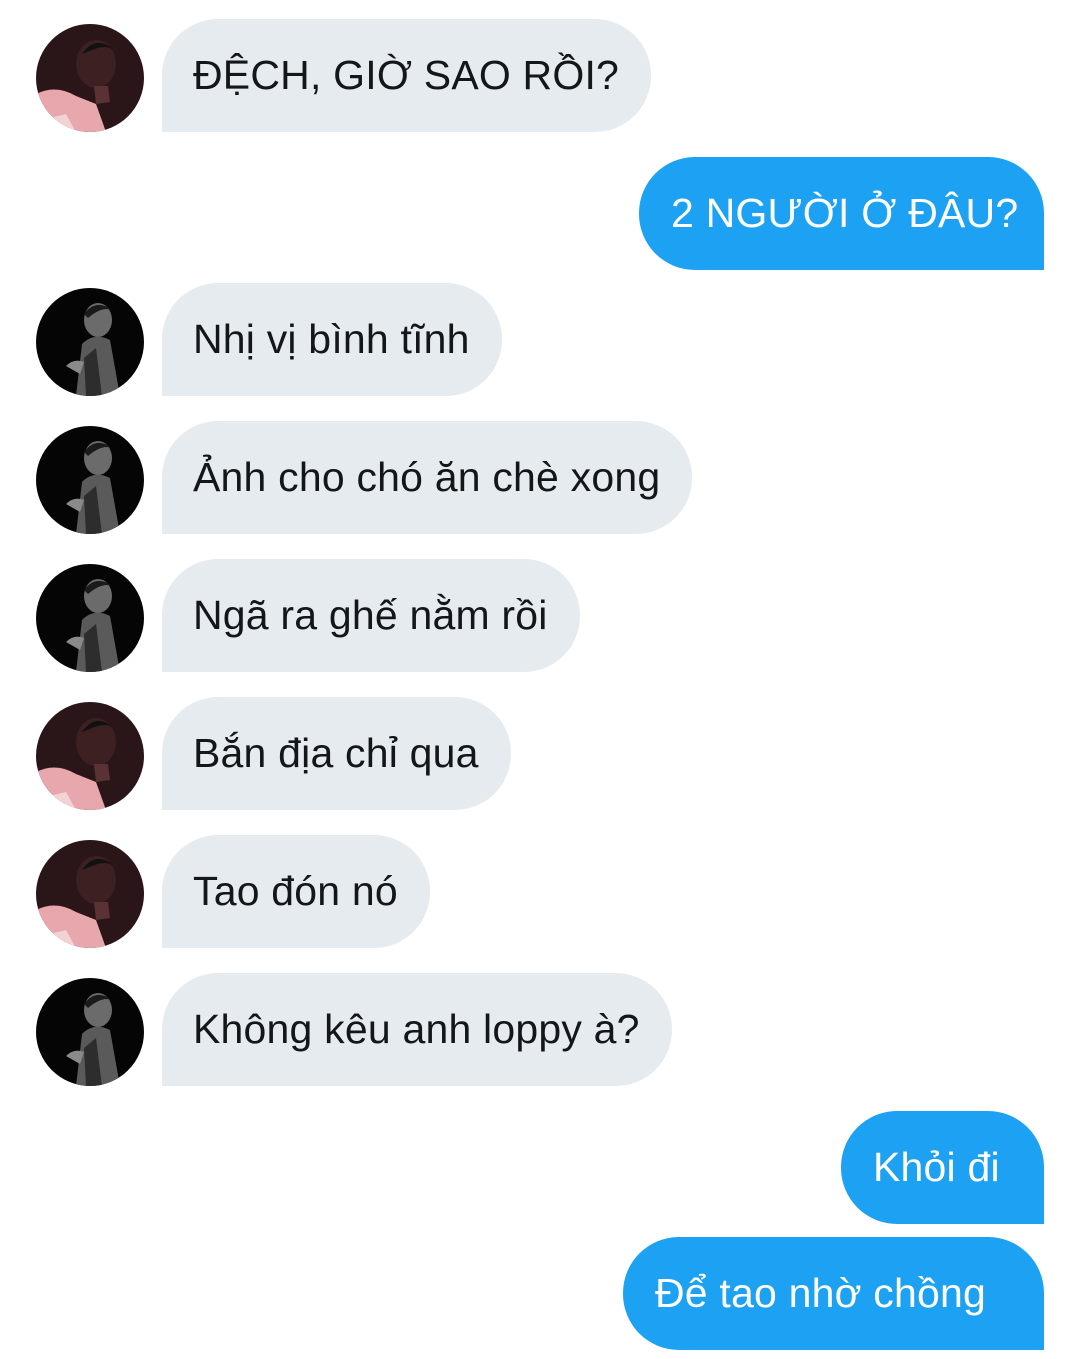 The height and width of the screenshot is (1359, 1080). Describe the element at coordinates (371, 615) in the screenshot. I see `incoming-message-bubble: Ngã ra ghế nằm rồi` at that location.